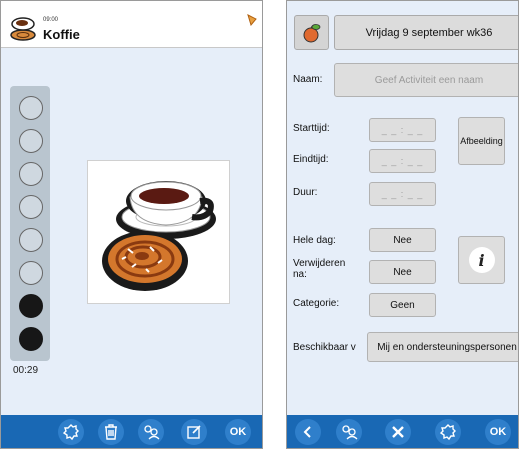 The width and height of the screenshot is (519, 449). What do you see at coordinates (23, 30) in the screenshot?
I see `coffee-icon` at bounding box center [23, 30].